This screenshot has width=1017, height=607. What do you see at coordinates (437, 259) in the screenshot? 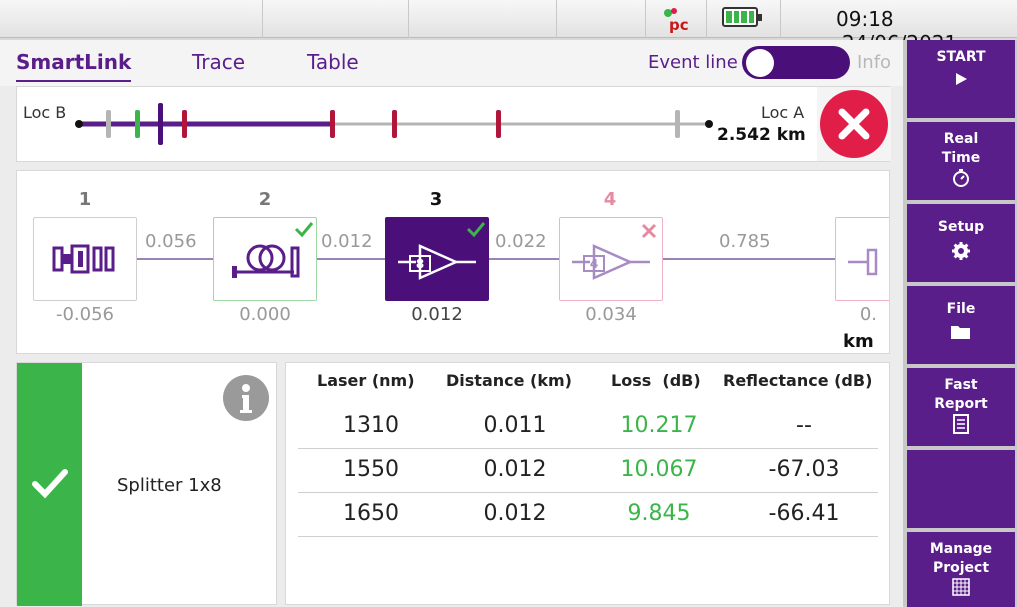
I see `node-splitter-selected: 8` at bounding box center [437, 259].